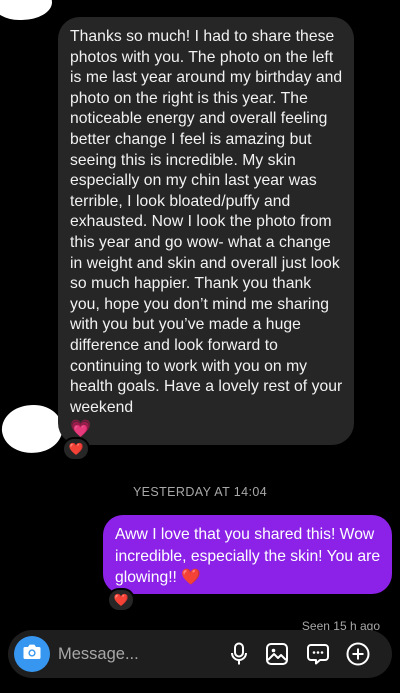 This screenshot has width=400, height=693. I want to click on camera-icon, so click(32, 654).